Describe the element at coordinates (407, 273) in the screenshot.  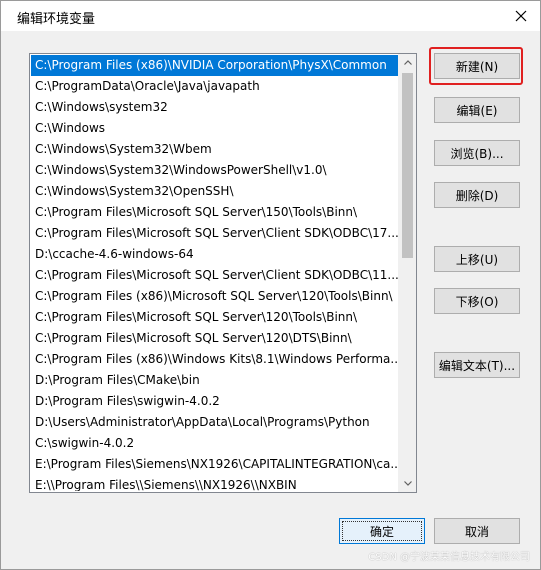
I see `vertical-scrollbar` at that location.